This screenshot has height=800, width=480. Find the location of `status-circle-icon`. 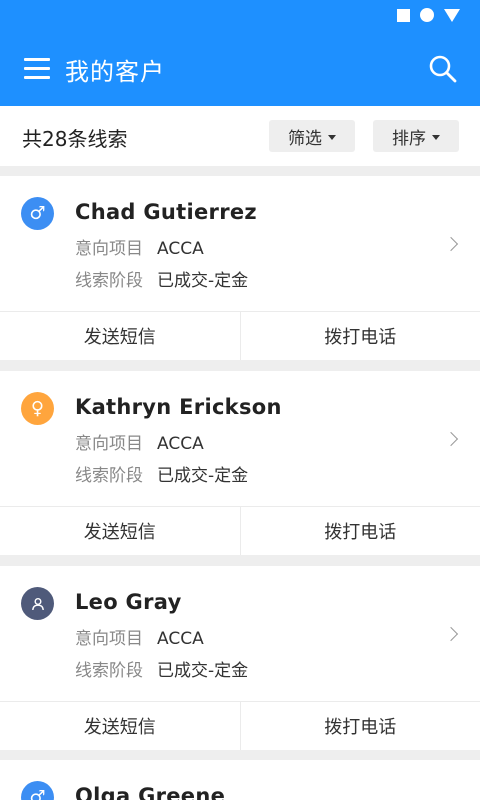

status-circle-icon is located at coordinates (427, 15).